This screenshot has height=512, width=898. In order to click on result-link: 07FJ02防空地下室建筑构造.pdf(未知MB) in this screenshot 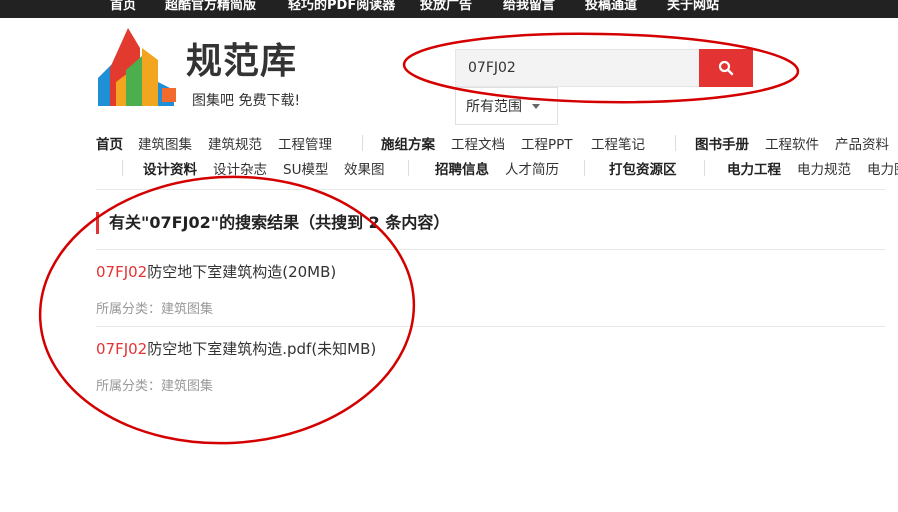, I will do `click(490, 348)`.